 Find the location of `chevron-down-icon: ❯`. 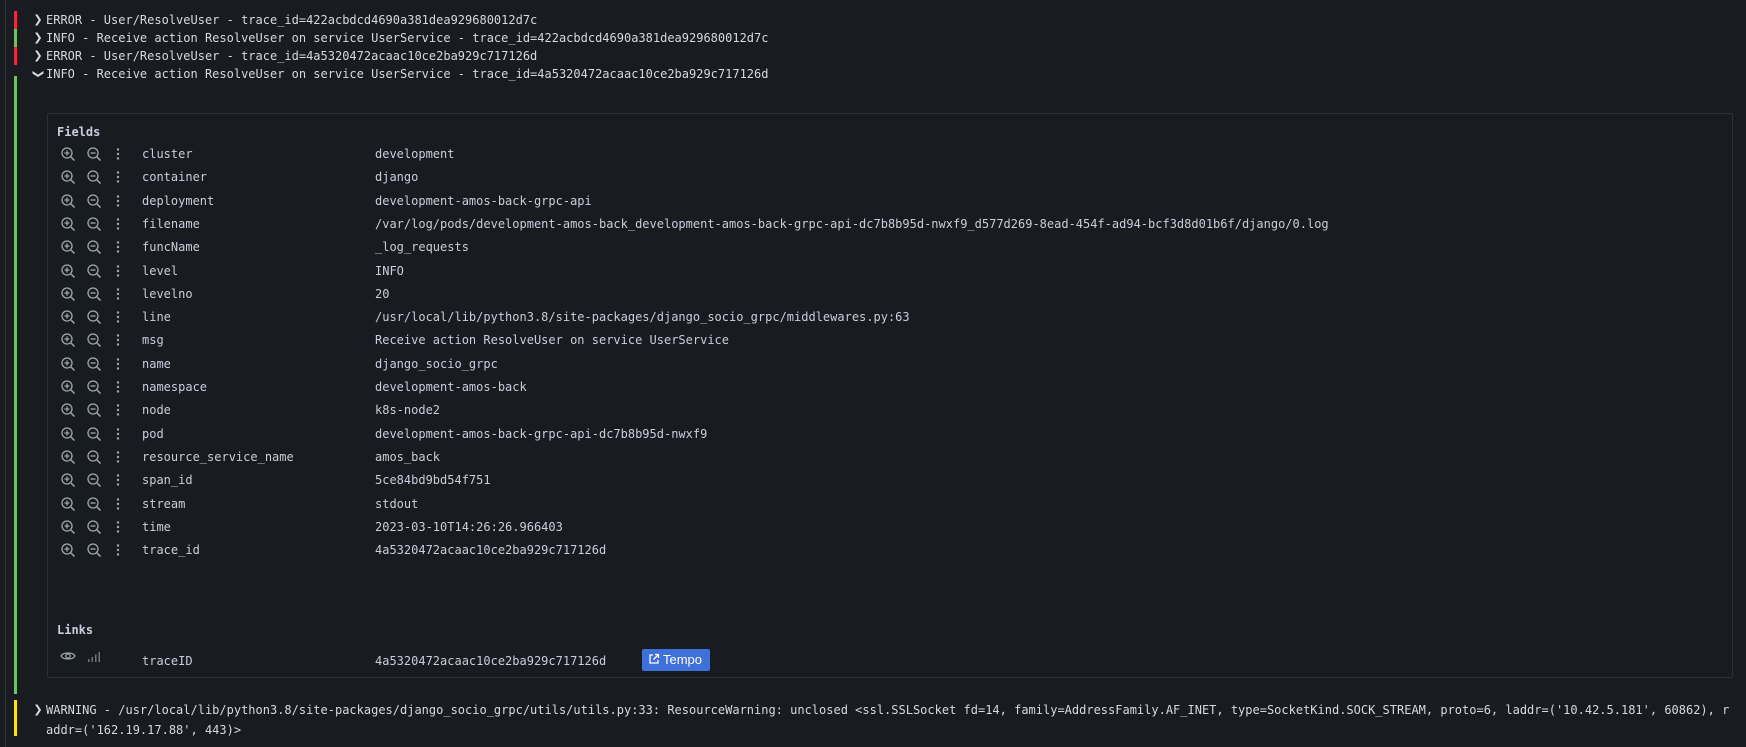

chevron-down-icon: ❯ is located at coordinates (38, 74).